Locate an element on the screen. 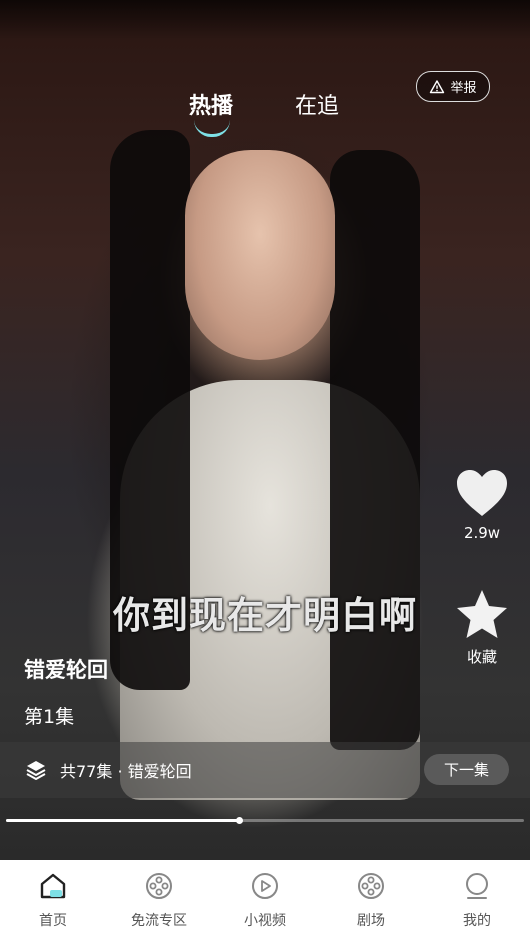 The height and width of the screenshot is (942, 530). nav-item-home: 首页 is located at coordinates (53, 901).